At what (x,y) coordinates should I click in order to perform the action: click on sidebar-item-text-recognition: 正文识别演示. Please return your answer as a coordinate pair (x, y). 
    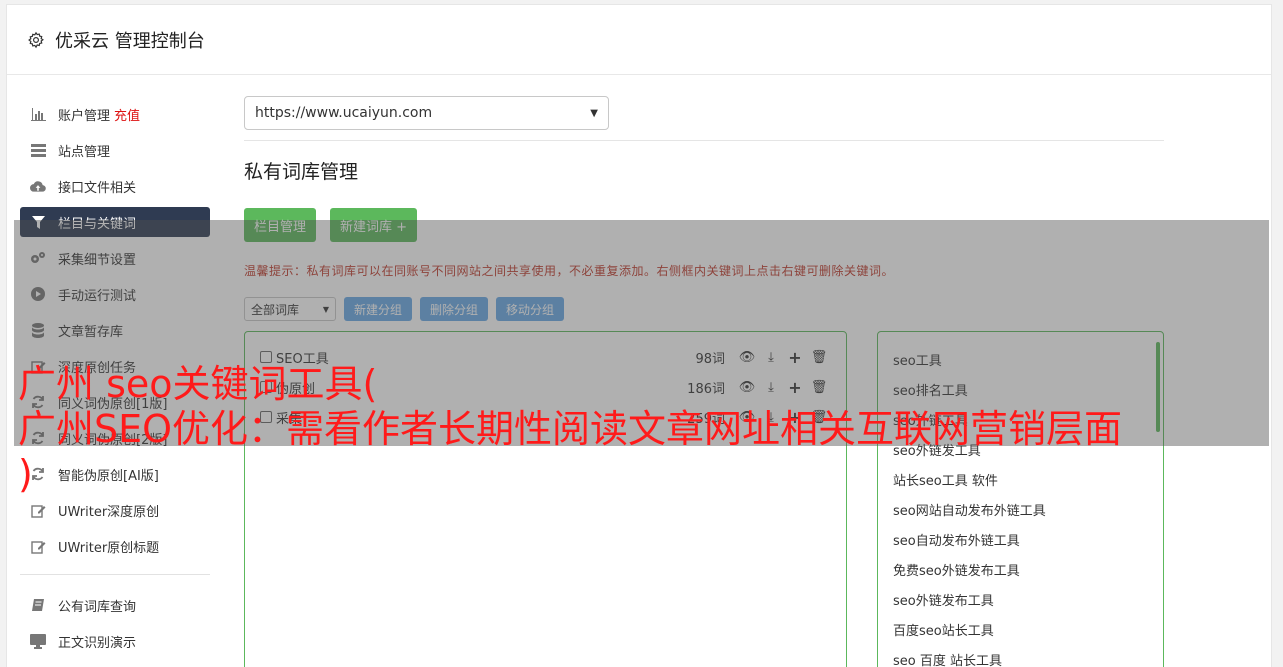
    Looking at the image, I should click on (115, 641).